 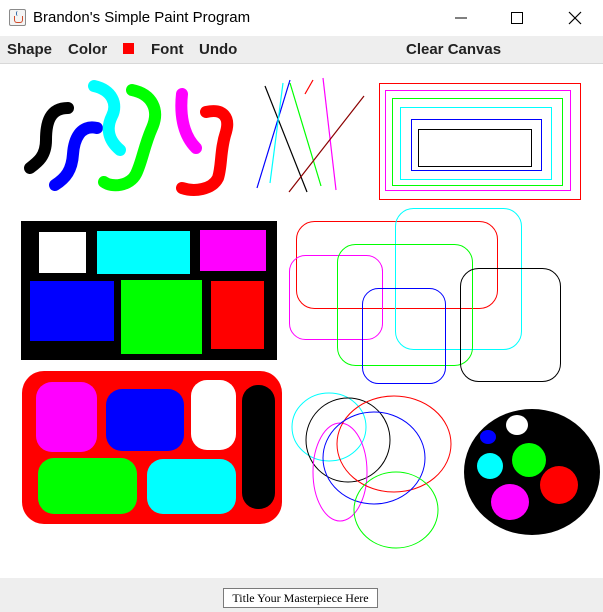 I want to click on current-color-swatch, so click(x=128, y=48).